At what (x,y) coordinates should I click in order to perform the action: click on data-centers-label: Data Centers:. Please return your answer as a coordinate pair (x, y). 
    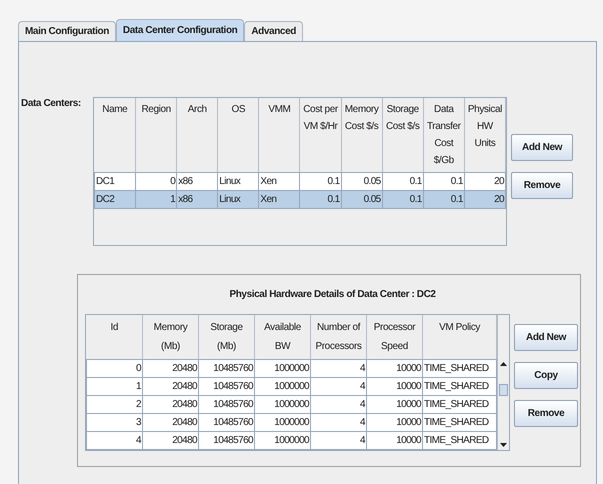
    Looking at the image, I should click on (51, 103).